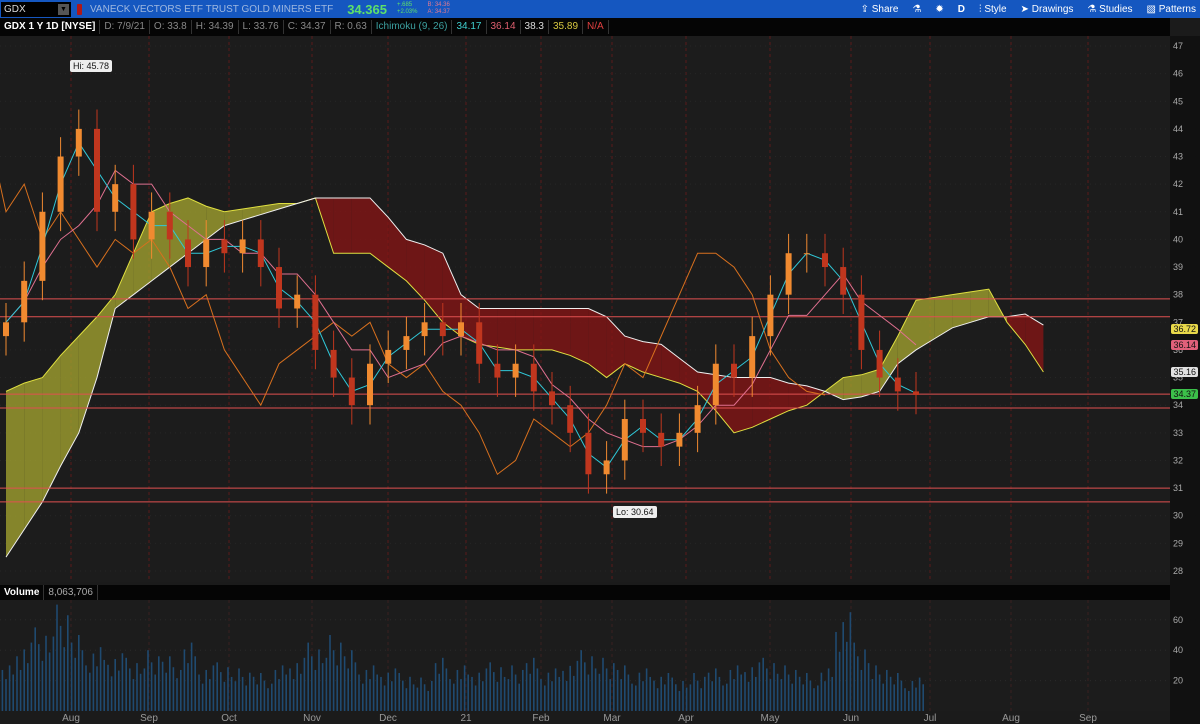 The width and height of the screenshot is (1200, 724). Describe the element at coordinates (1047, 9) in the screenshot. I see `drawings-button: ➤ Drawings` at that location.